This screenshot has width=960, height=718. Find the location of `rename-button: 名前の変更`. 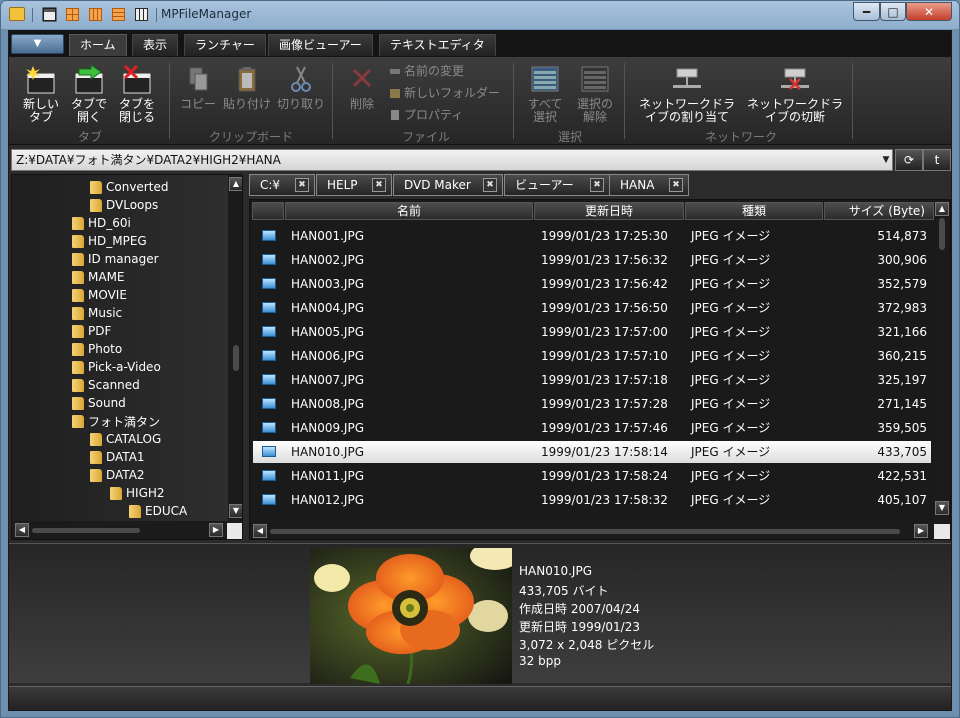

rename-button: 名前の変更 is located at coordinates (426, 70).